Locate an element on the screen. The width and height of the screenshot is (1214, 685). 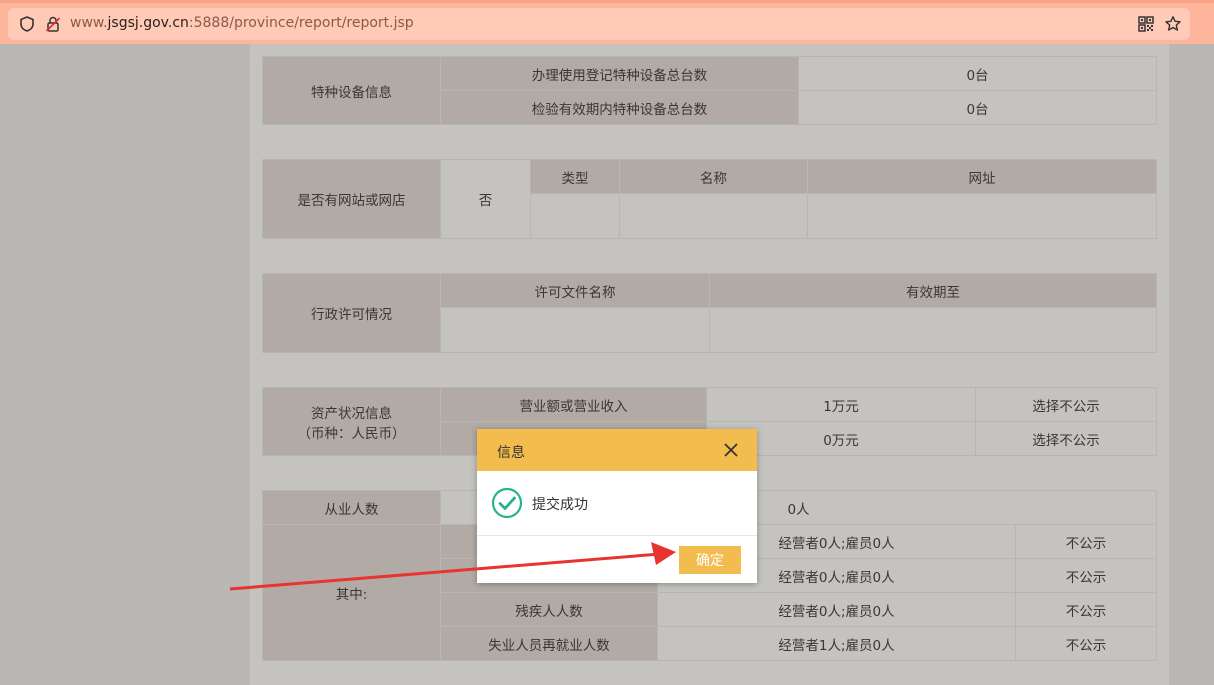
close-icon is located at coordinates (731, 450).